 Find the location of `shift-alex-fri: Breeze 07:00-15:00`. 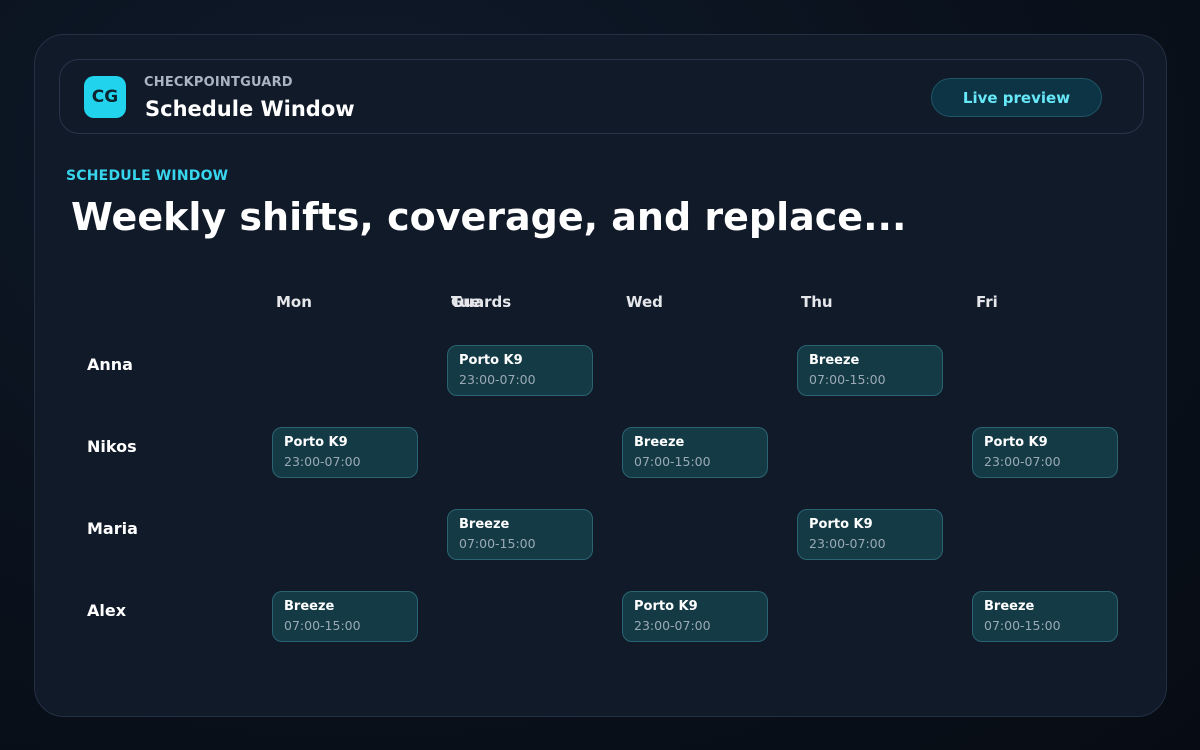

shift-alex-fri: Breeze 07:00-15:00 is located at coordinates (1045, 616).